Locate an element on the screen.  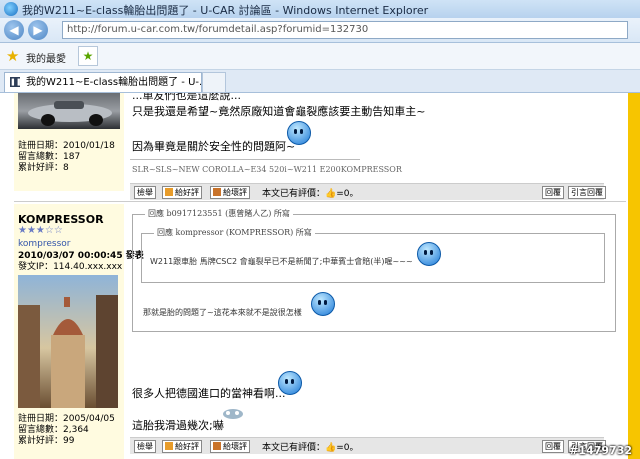
post1-line2: 只是我還是希望~竟然原廠知道會龜裂應該要主動告知車主~ is located at coordinates (279, 111).